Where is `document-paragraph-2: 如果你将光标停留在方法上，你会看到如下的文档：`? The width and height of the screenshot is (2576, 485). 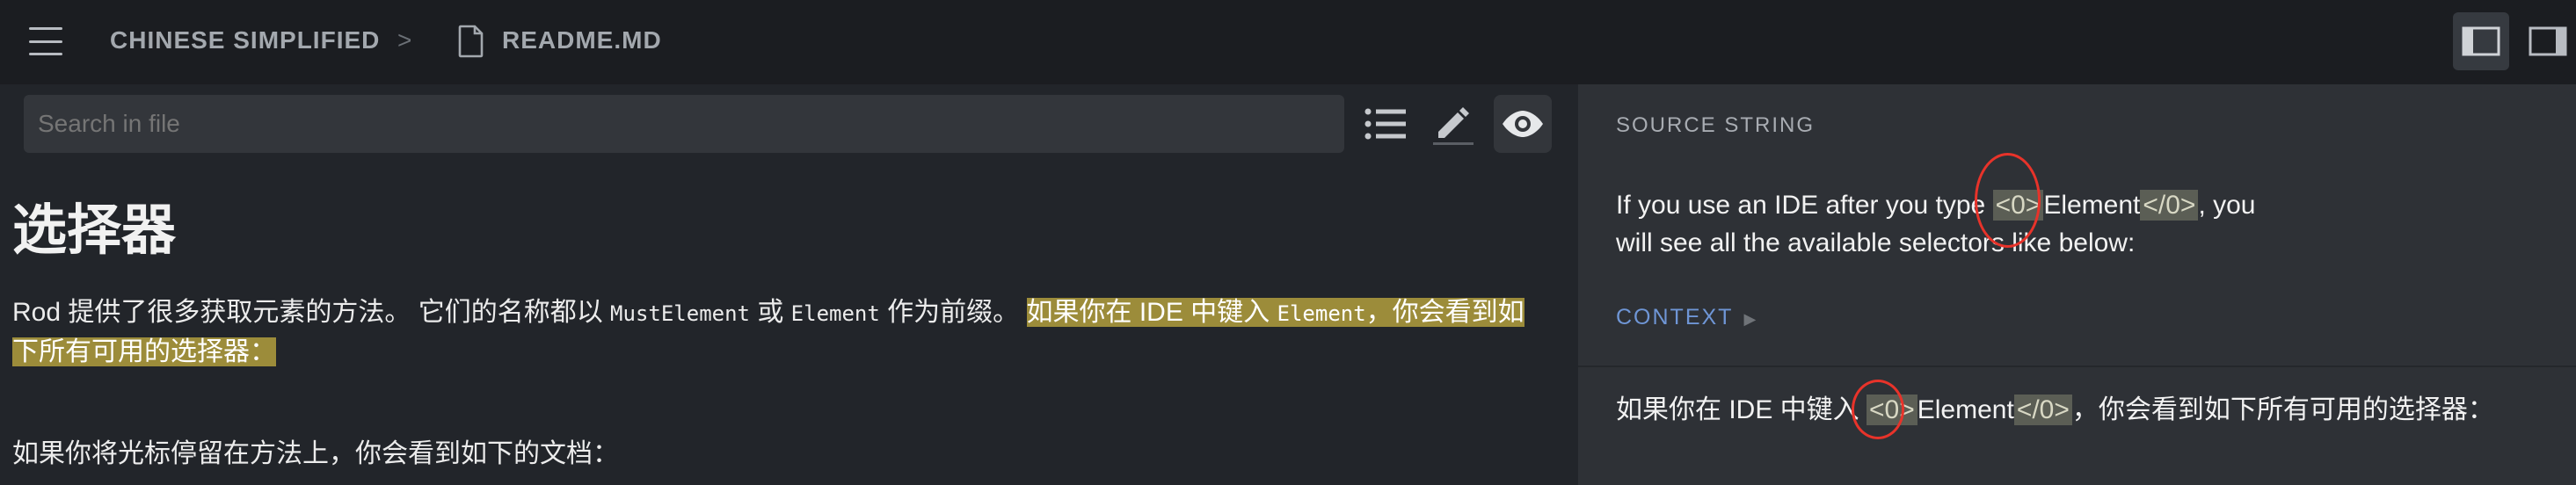 document-paragraph-2: 如果你将光标停留在方法上，你会看到如下的文档： is located at coordinates (315, 454).